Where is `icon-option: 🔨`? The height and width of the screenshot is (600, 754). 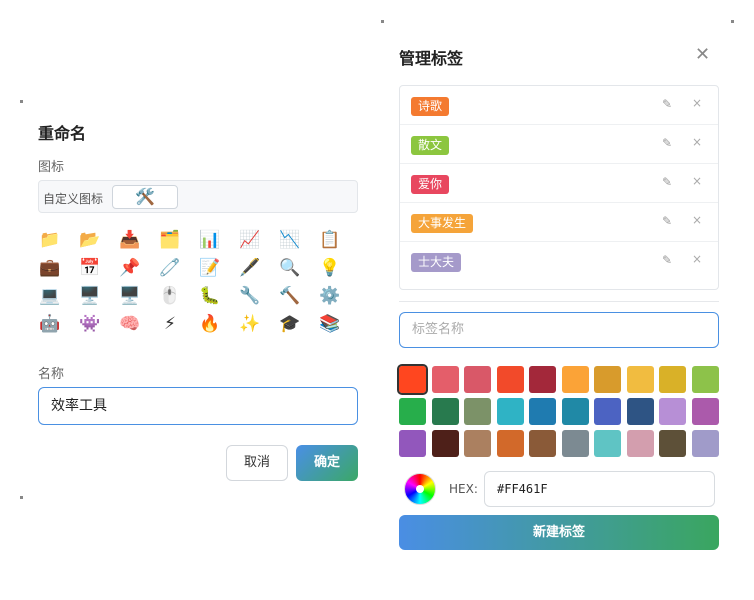
icon-option: 🔨 is located at coordinates (290, 296).